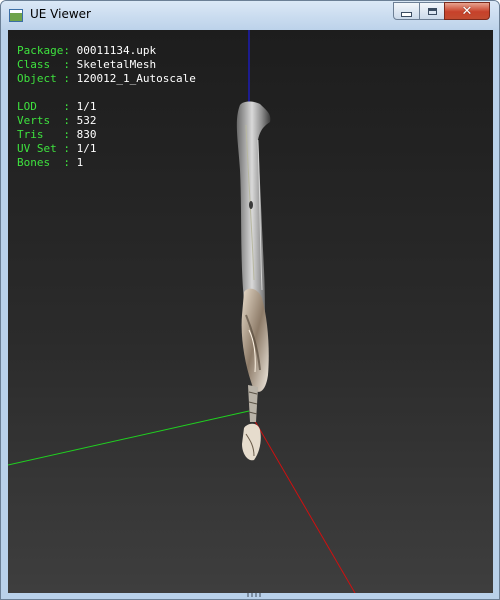 This screenshot has height=600, width=500. What do you see at coordinates (43, 64) in the screenshot?
I see `info-label: Class :` at bounding box center [43, 64].